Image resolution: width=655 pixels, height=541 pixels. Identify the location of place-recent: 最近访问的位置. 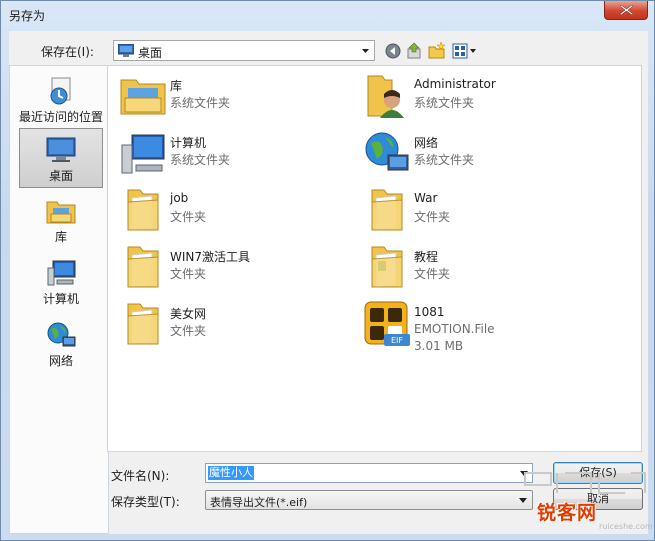
(61, 100).